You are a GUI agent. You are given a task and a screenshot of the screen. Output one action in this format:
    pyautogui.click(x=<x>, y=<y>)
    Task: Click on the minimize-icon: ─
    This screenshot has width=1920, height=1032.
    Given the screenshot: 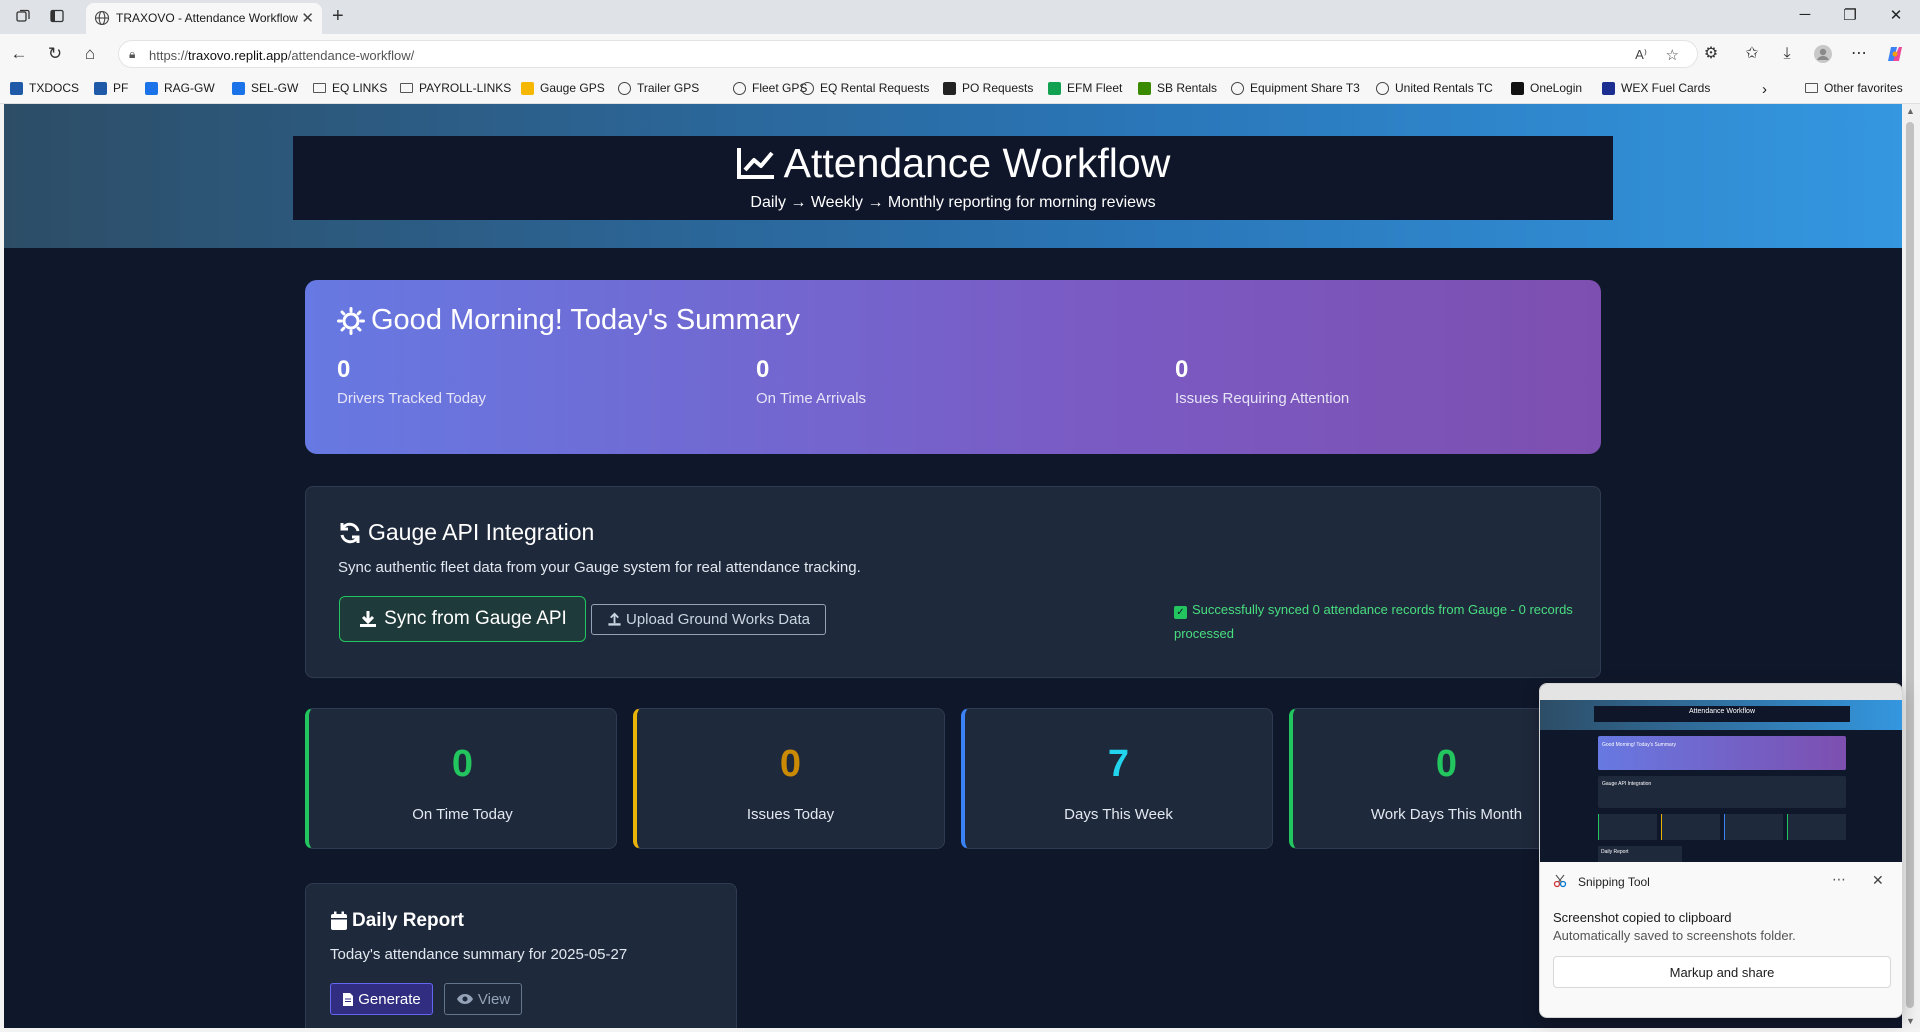 What is the action you would take?
    pyautogui.click(x=1805, y=14)
    